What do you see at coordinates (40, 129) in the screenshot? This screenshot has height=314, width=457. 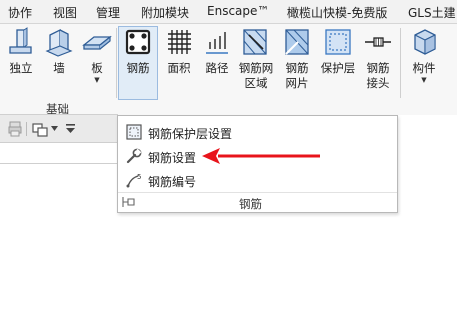 I see `switch-windows-icon` at bounding box center [40, 129].